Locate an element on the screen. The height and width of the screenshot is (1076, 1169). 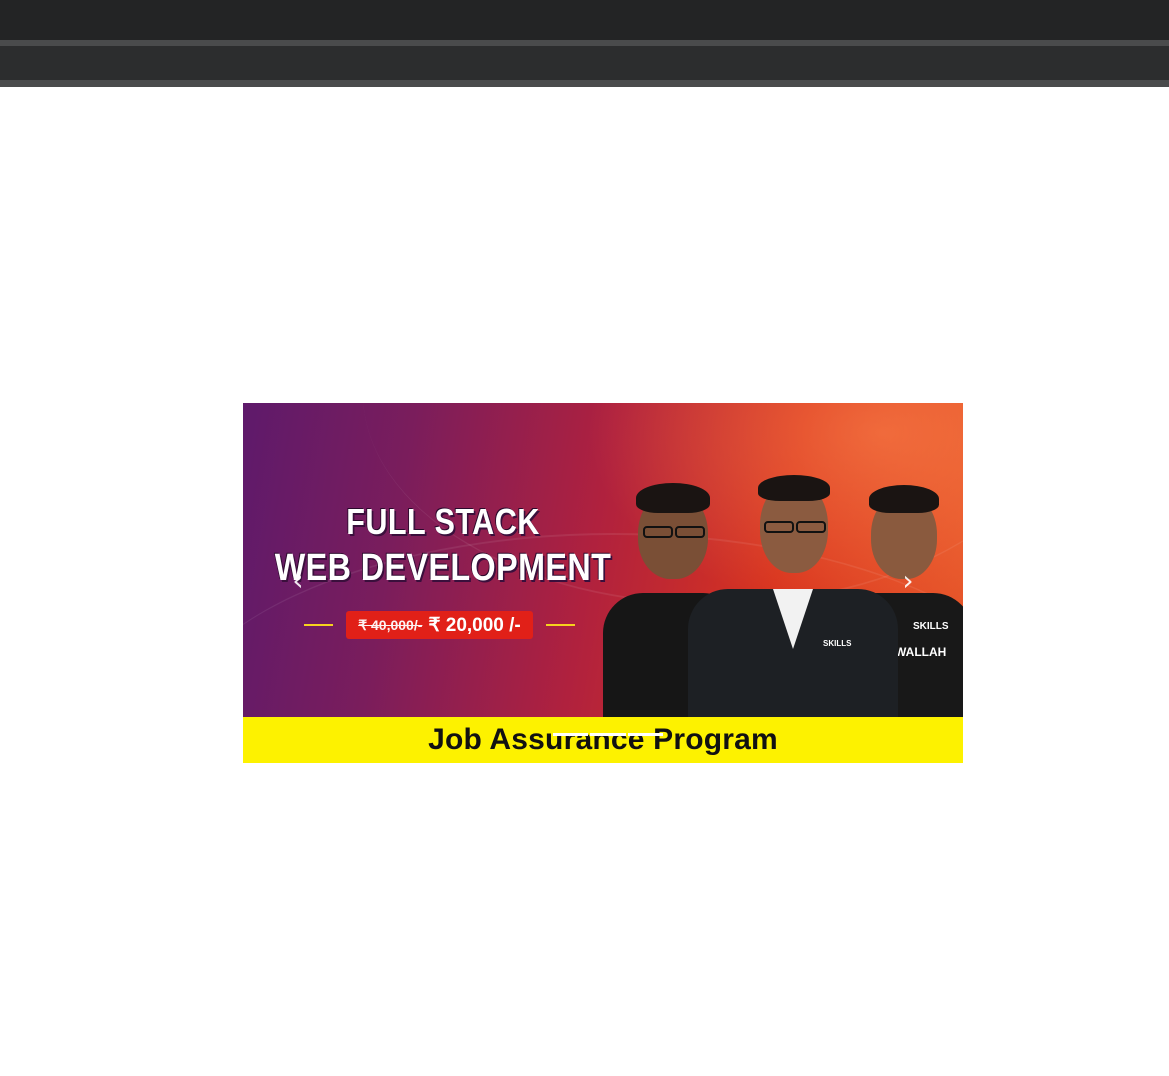
original-price: ₹ 40,000/- is located at coordinates (390, 624).